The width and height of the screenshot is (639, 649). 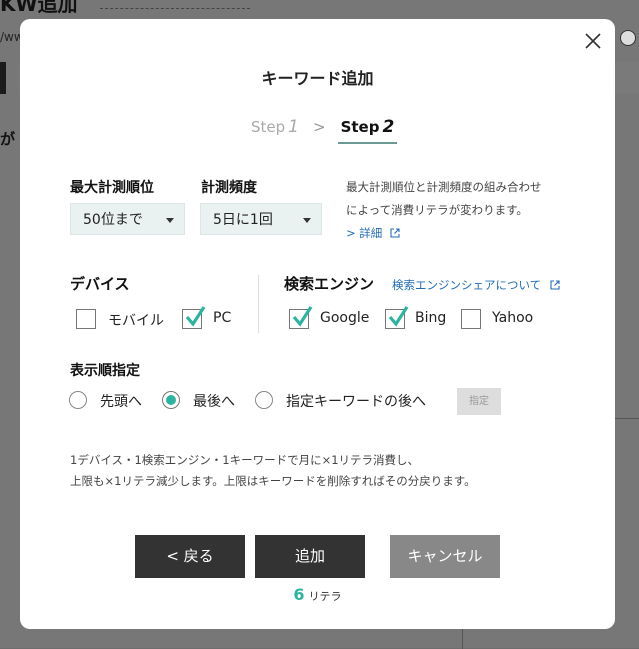 I want to click on specify-keyword-button: 指定, so click(x=479, y=401).